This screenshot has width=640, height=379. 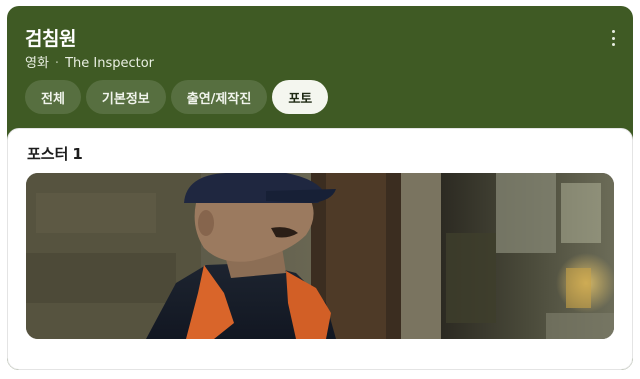 I want to click on tab-photo: 포토, so click(x=300, y=97).